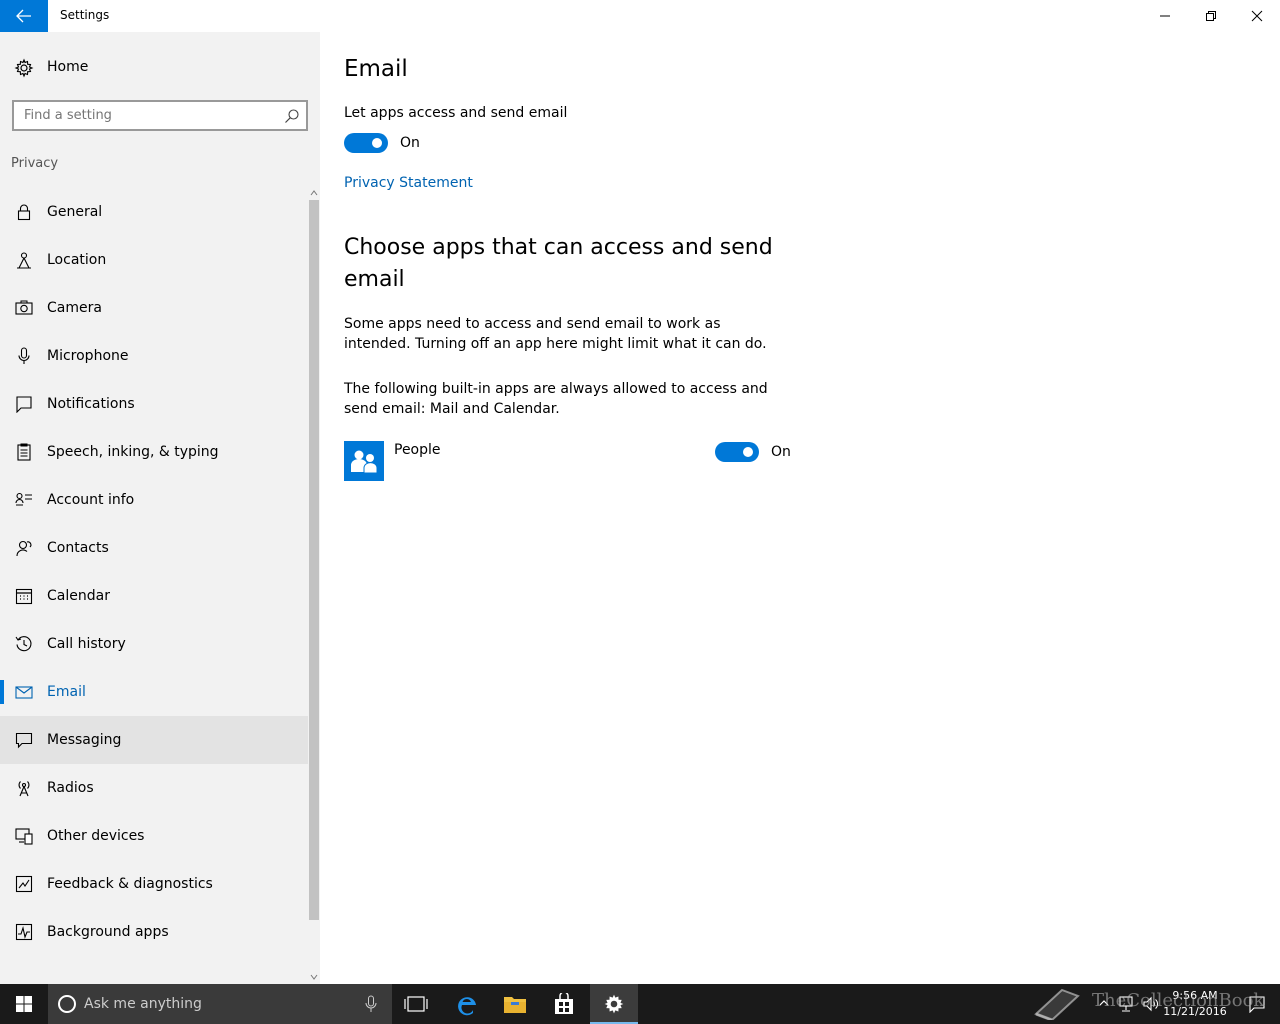  I want to click on location-icon, so click(24, 260).